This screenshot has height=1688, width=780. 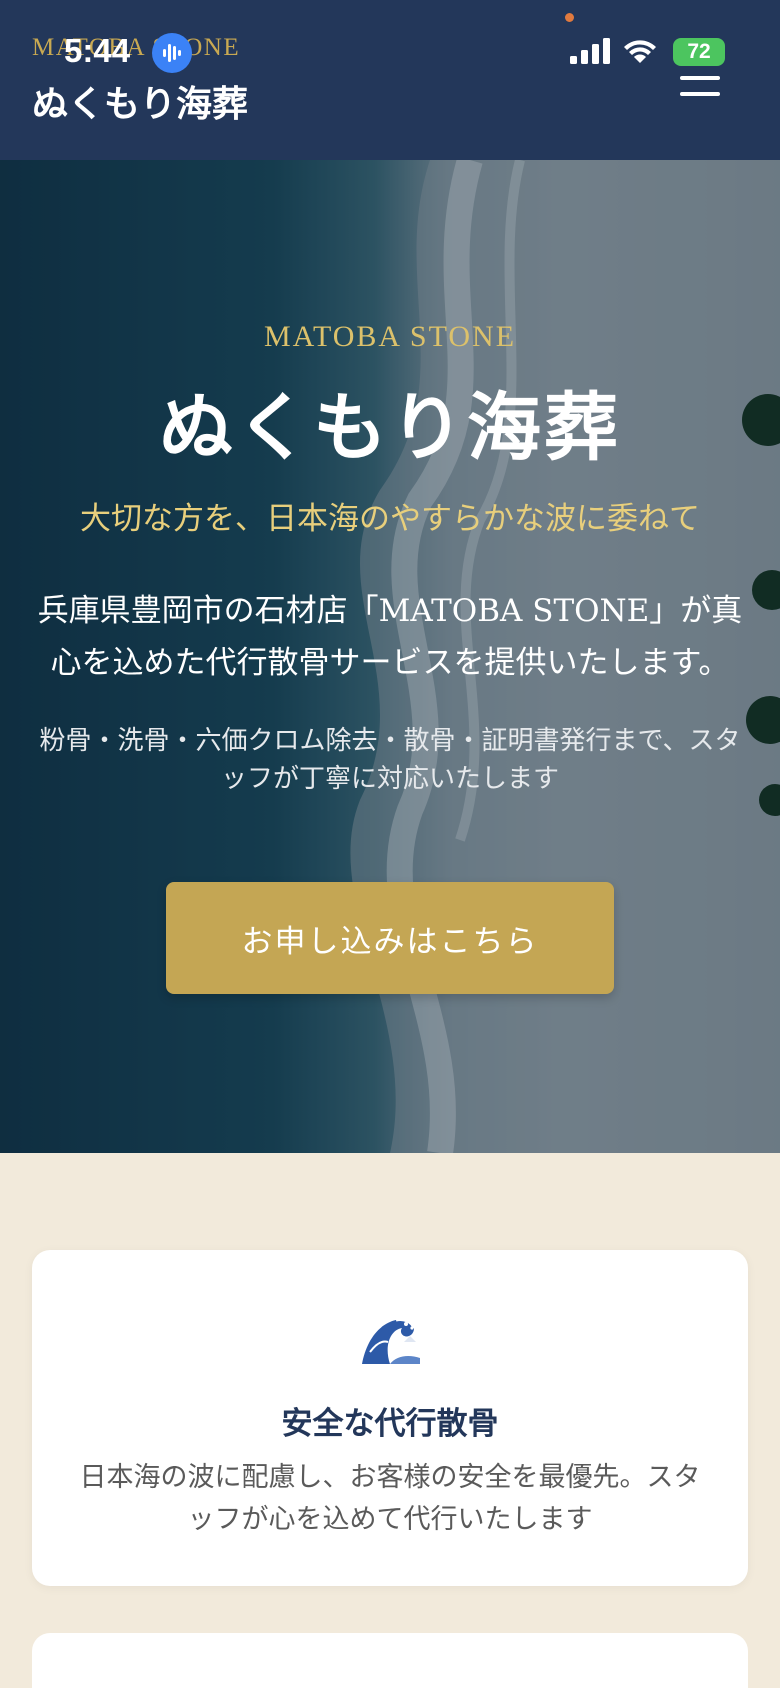 What do you see at coordinates (390, 760) in the screenshot?
I see `hero-subtext: 粉骨・洗骨・六価クロム除去・散骨・証明書発行まで、スタッフが丁寧に対応いたします` at bounding box center [390, 760].